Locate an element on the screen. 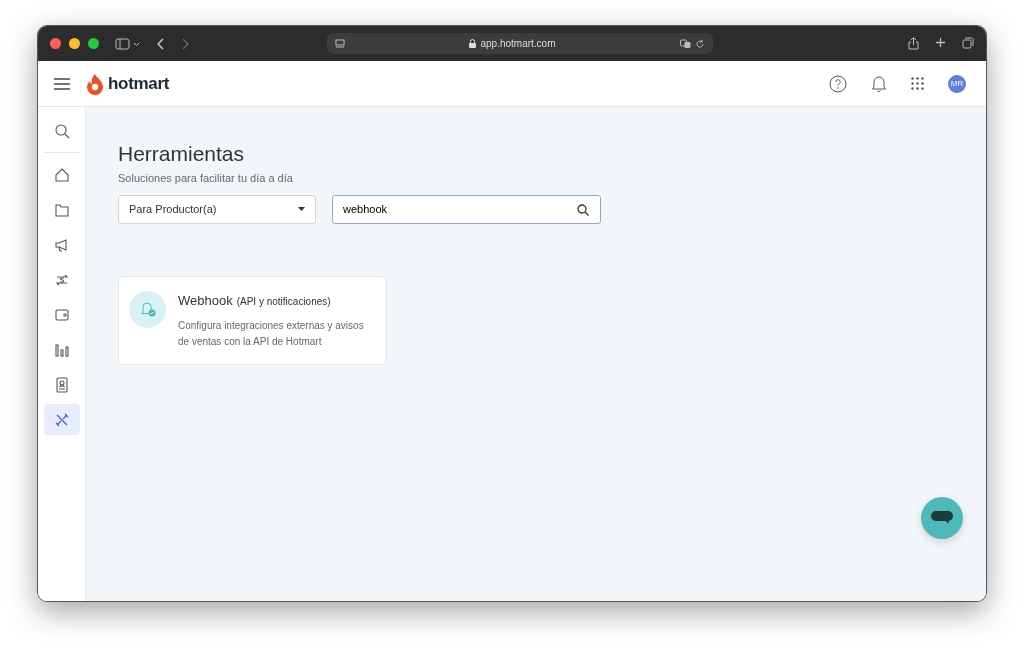 Image resolution: width=1024 pixels, height=651 pixels. user-avatar: MR is located at coordinates (957, 83).